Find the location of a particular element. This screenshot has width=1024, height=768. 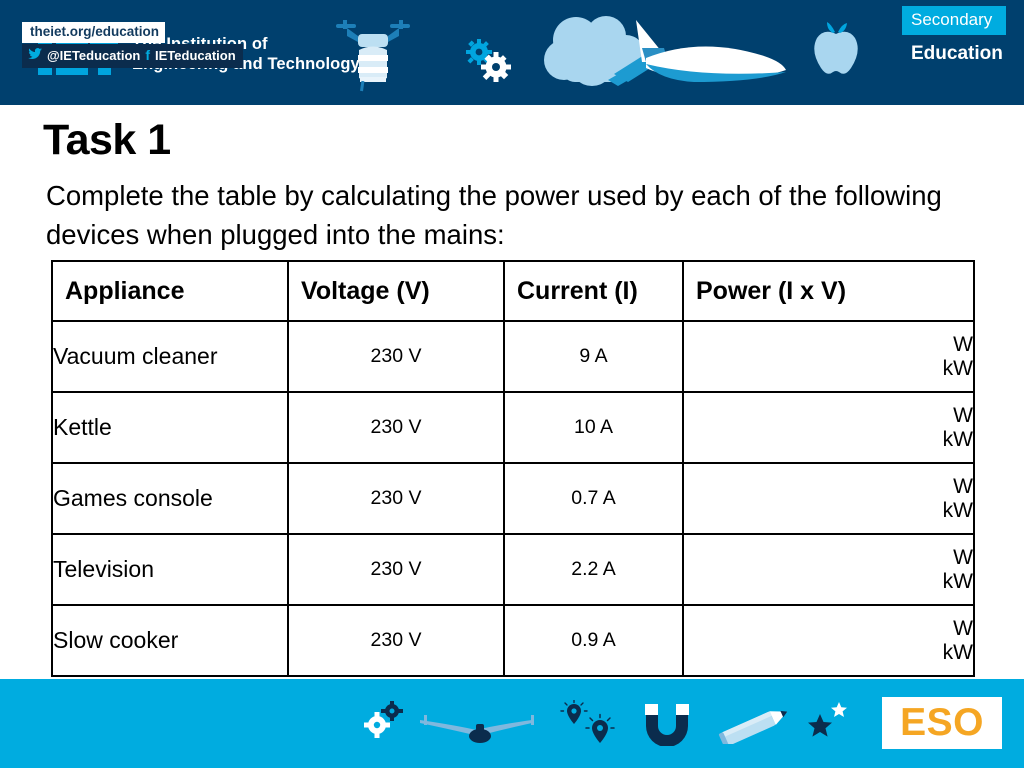

cell-appliance: Kettle is located at coordinates (170, 427).